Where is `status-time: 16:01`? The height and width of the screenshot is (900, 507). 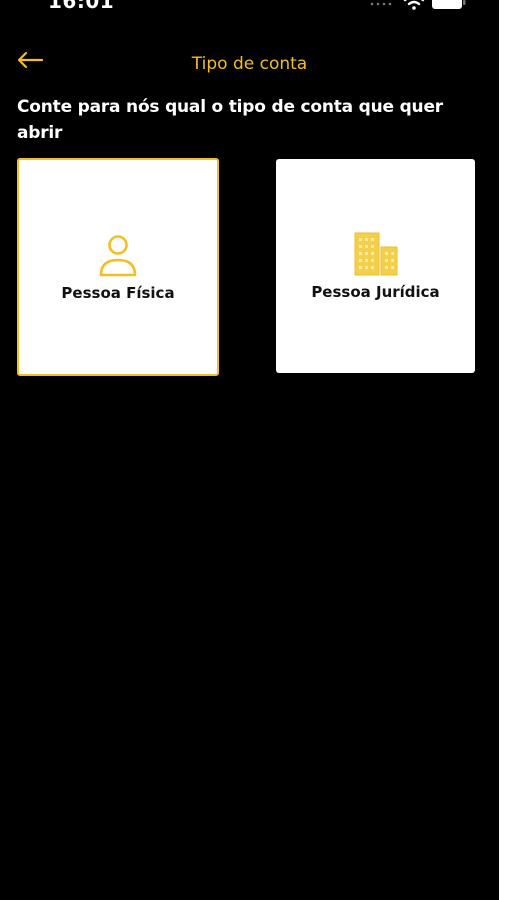 status-time: 16:01 is located at coordinates (81, 6).